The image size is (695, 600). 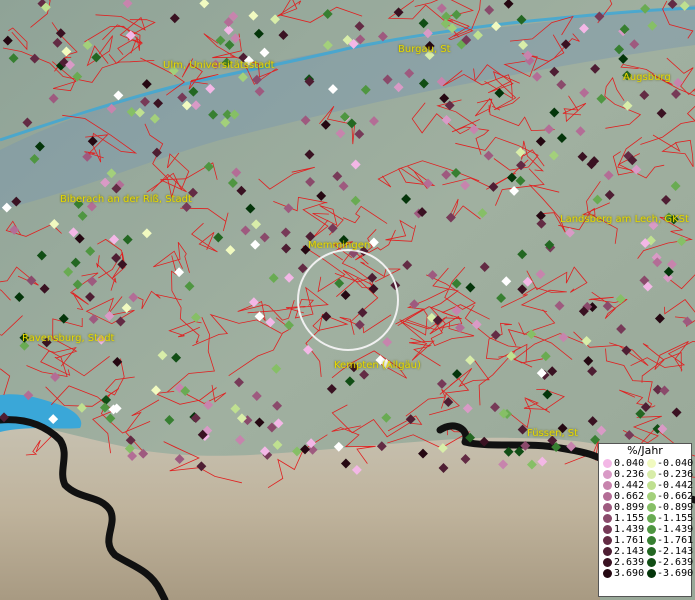 What do you see at coordinates (629, 573) in the screenshot?
I see `legend-value: 3.690` at bounding box center [629, 573].